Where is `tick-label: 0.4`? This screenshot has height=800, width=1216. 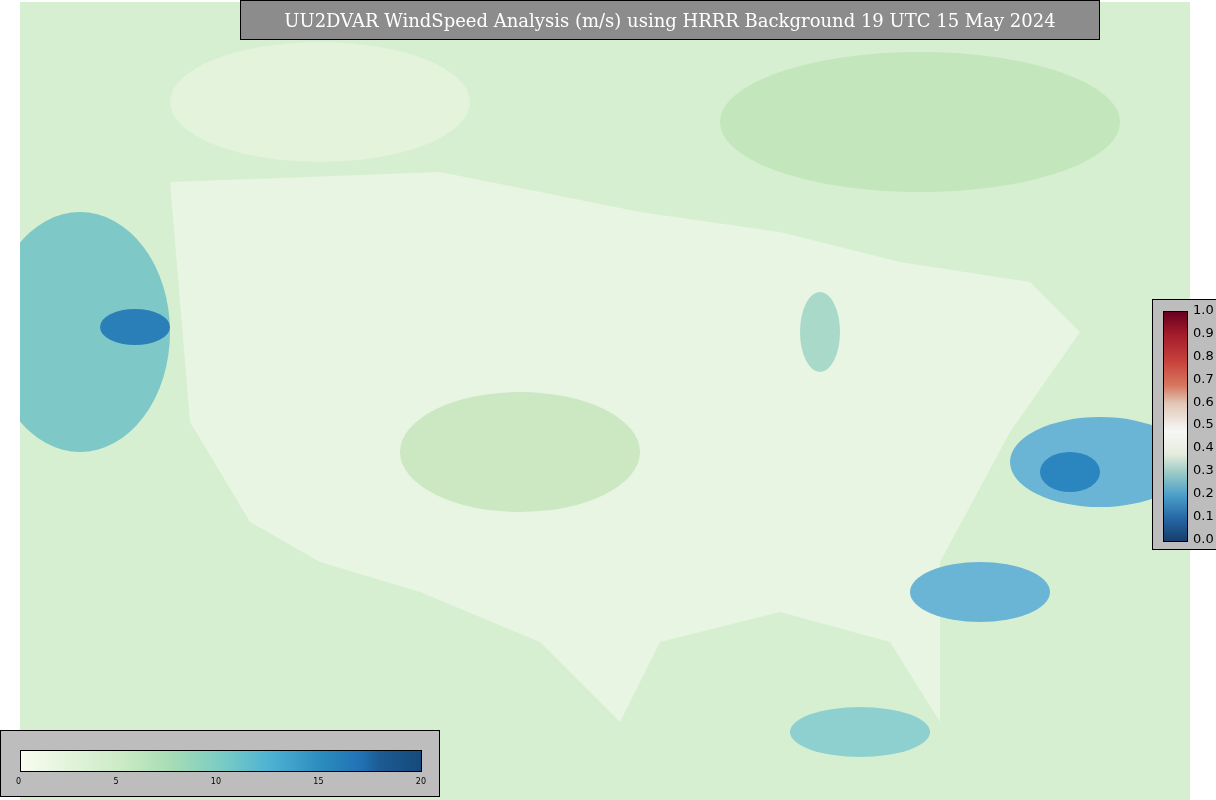 tick-label: 0.4 is located at coordinates (1203, 447).